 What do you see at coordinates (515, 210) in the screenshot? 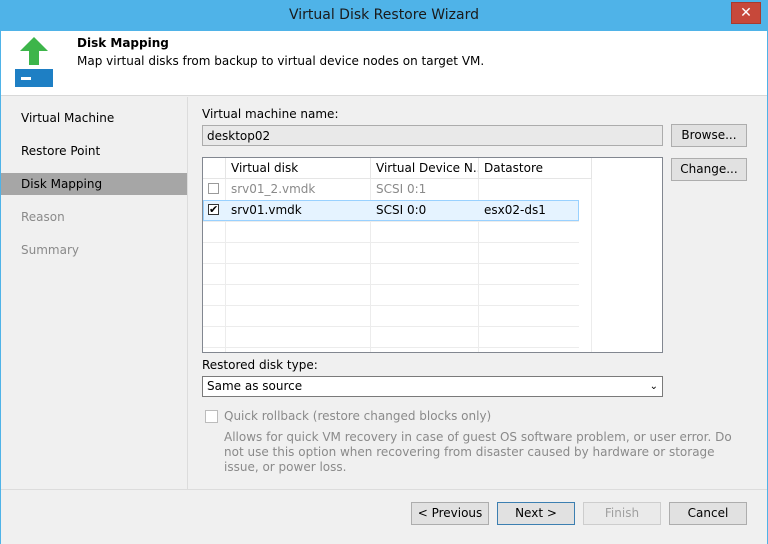
I see `cell-datastore: esx02-ds1` at bounding box center [515, 210].